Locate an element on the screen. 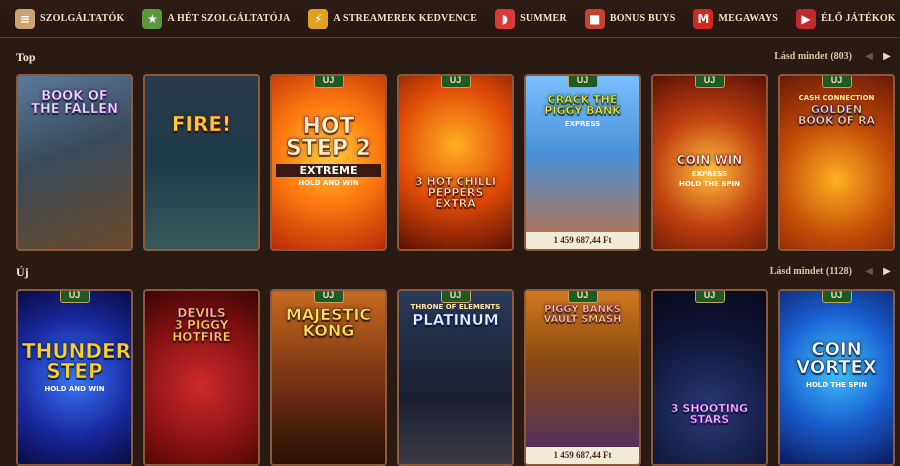 The width and height of the screenshot is (900, 466). game-title: PIGGY BANKS VAULT SMASH is located at coordinates (582, 314).